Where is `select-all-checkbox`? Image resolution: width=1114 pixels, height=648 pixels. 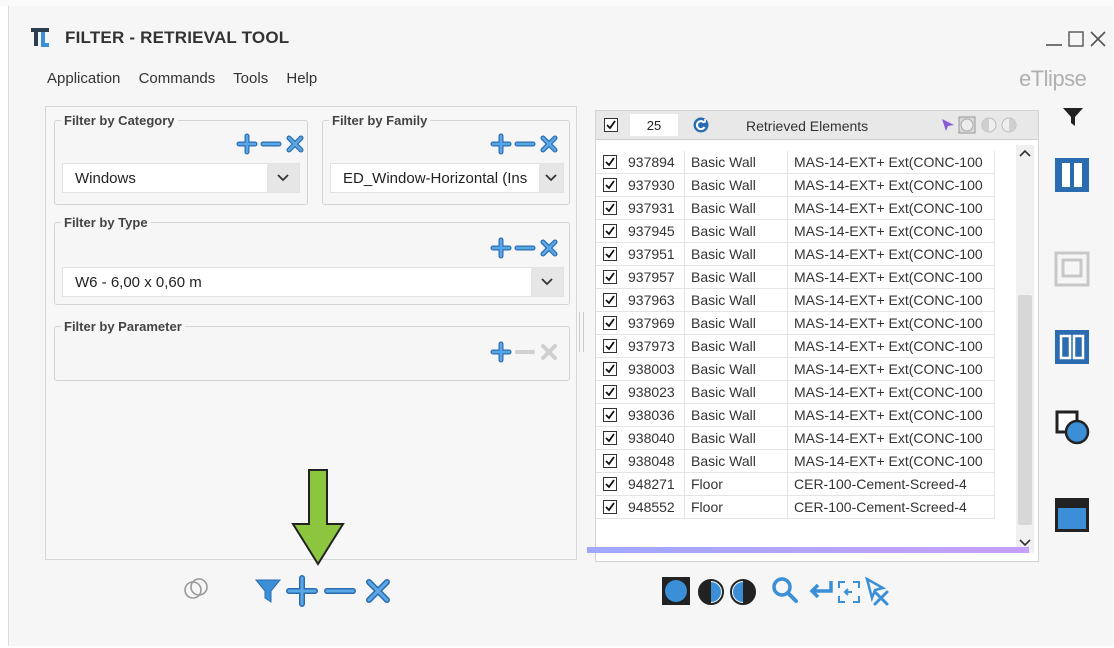
select-all-checkbox is located at coordinates (611, 125).